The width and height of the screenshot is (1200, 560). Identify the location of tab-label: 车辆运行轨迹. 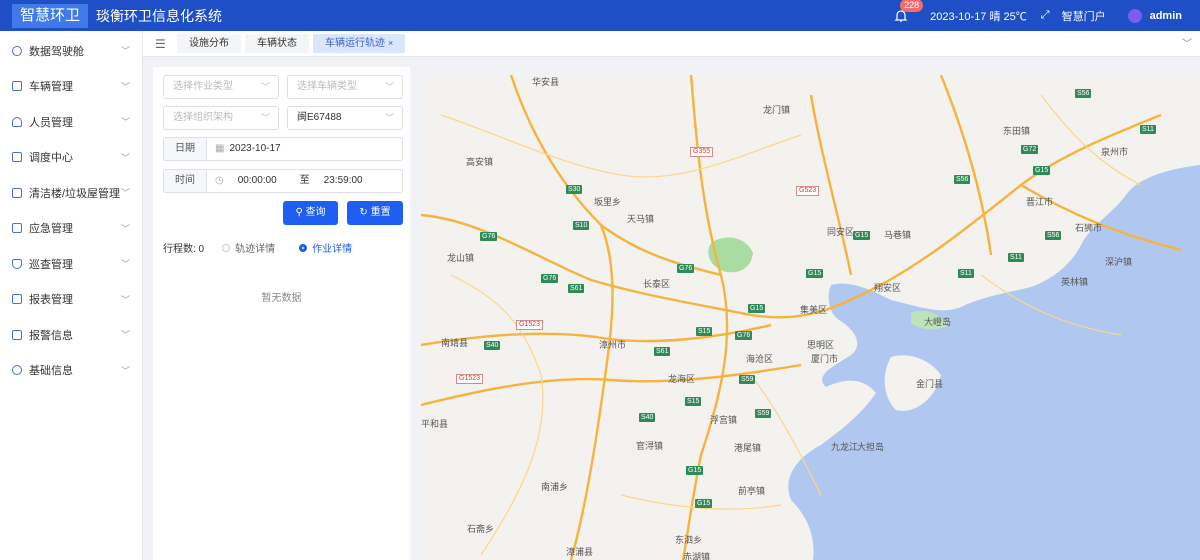
(355, 43).